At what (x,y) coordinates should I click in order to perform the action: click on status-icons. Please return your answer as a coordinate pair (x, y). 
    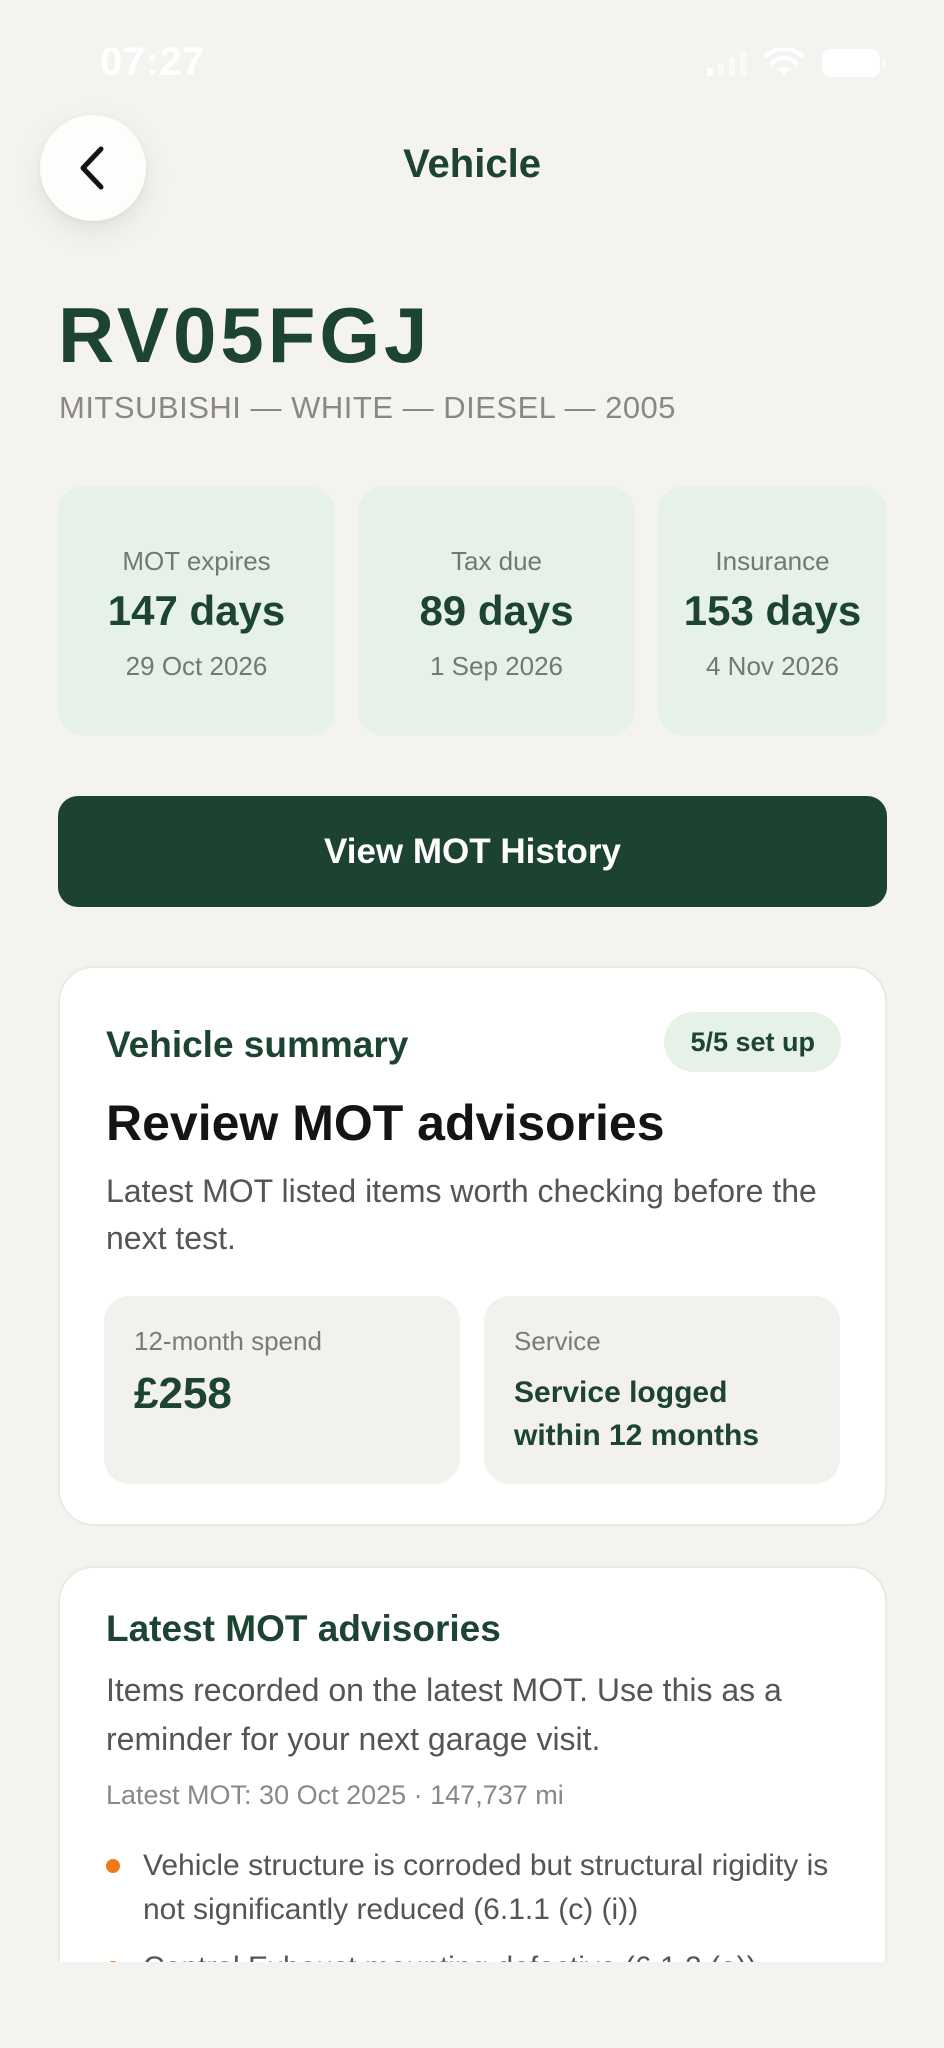
    Looking at the image, I should click on (796, 63).